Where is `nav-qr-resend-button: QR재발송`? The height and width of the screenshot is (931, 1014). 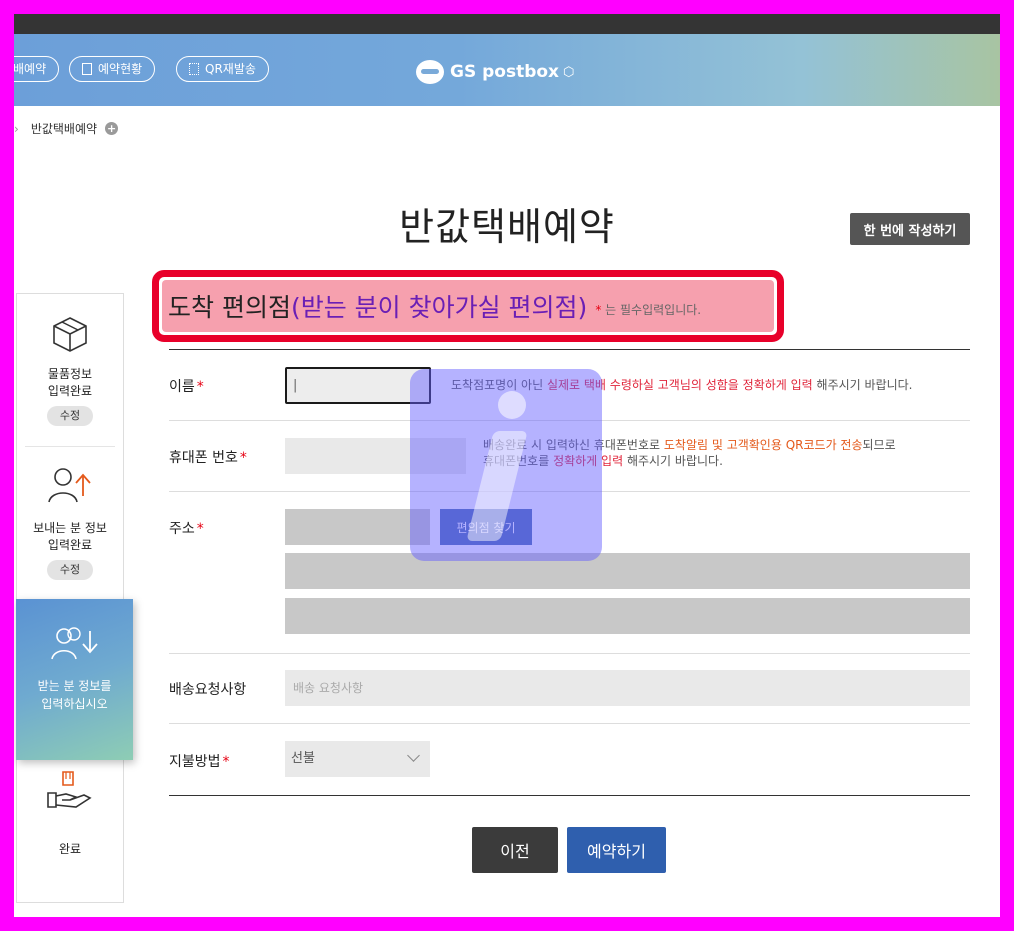
nav-qr-resend-button: QR재발송 is located at coordinates (222, 69).